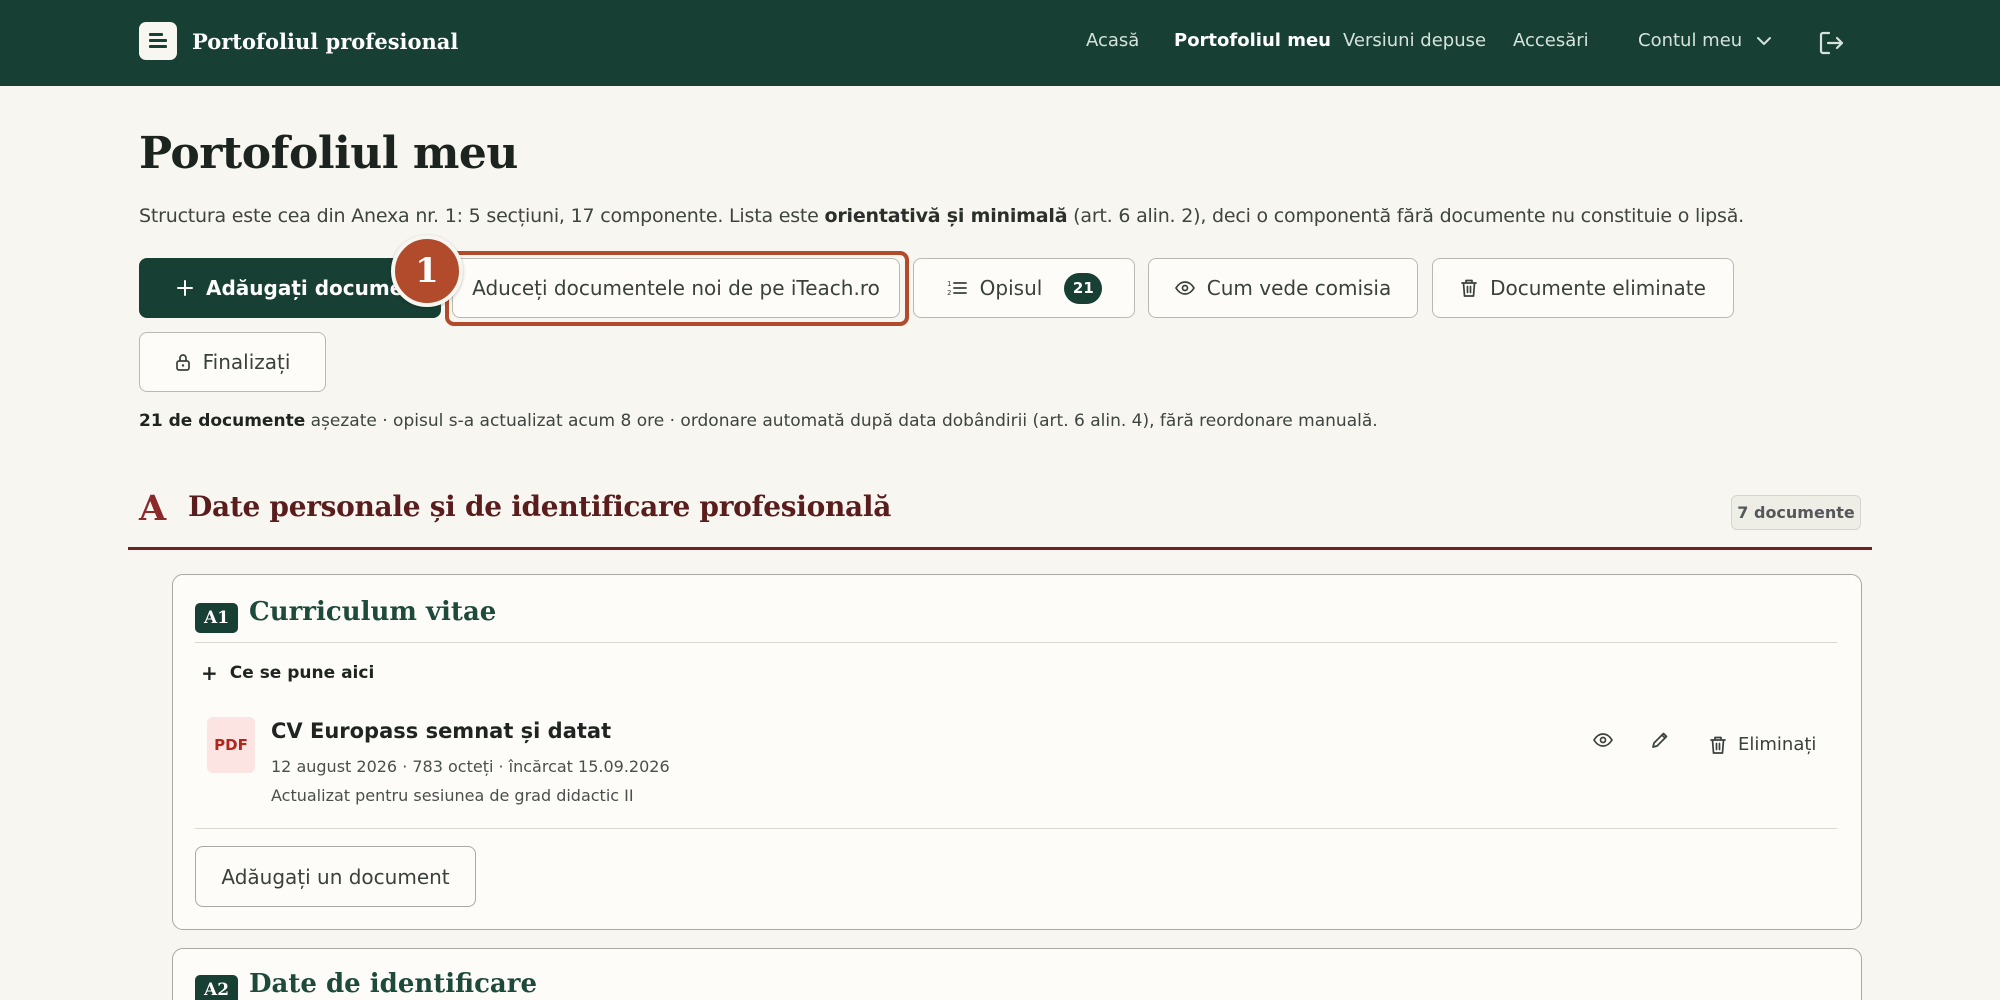 The height and width of the screenshot is (1000, 2000). I want to click on opis-count-badge: 21, so click(1083, 288).